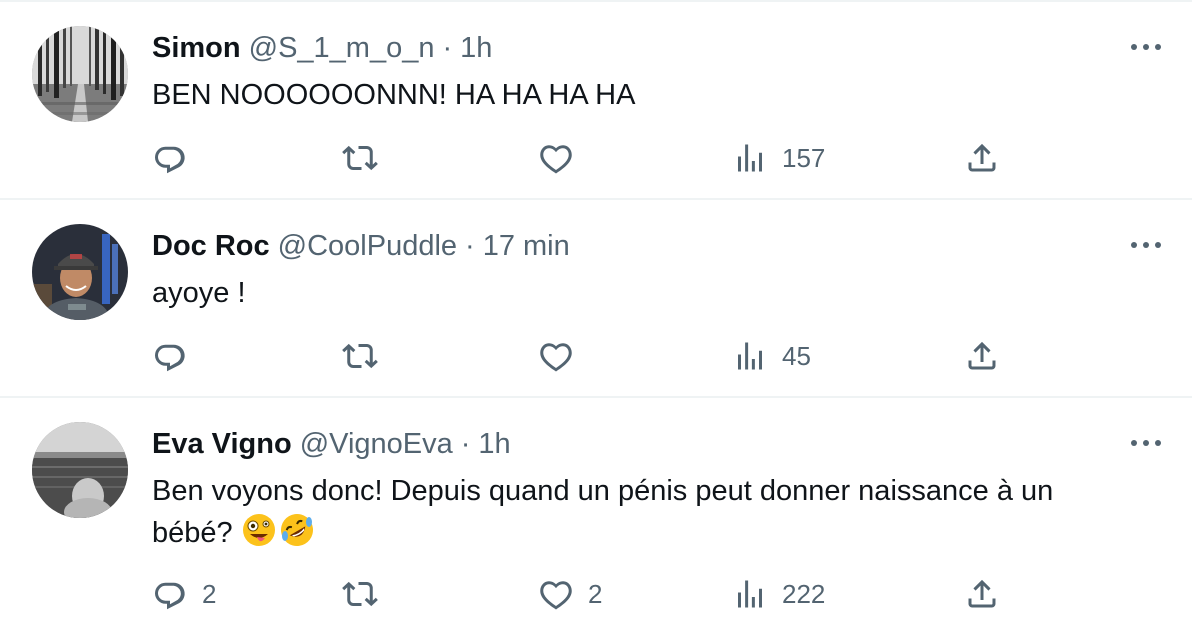 The width and height of the screenshot is (1192, 626). I want to click on display-name: Doc Roc, so click(211, 246).